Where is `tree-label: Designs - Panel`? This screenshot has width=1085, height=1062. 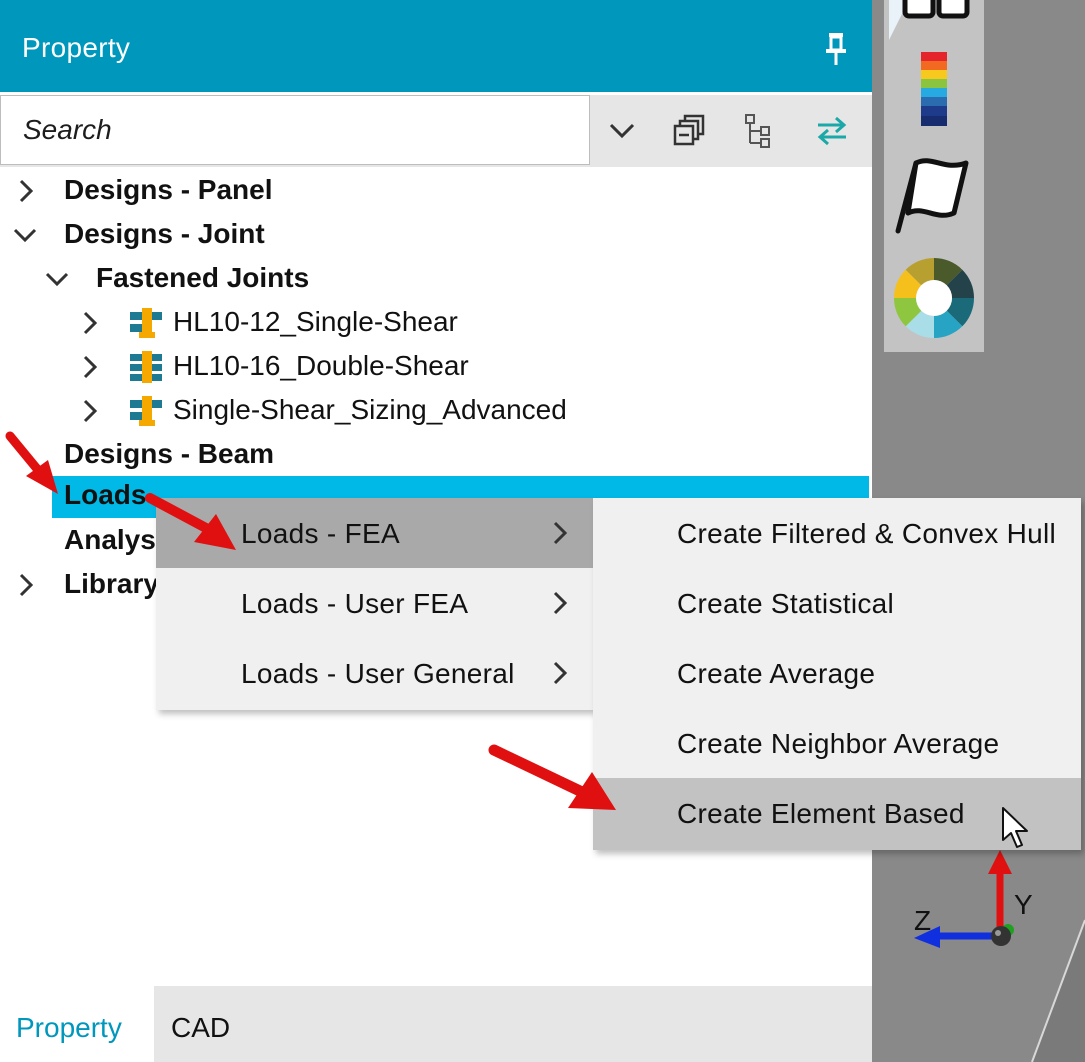 tree-label: Designs - Panel is located at coordinates (168, 189).